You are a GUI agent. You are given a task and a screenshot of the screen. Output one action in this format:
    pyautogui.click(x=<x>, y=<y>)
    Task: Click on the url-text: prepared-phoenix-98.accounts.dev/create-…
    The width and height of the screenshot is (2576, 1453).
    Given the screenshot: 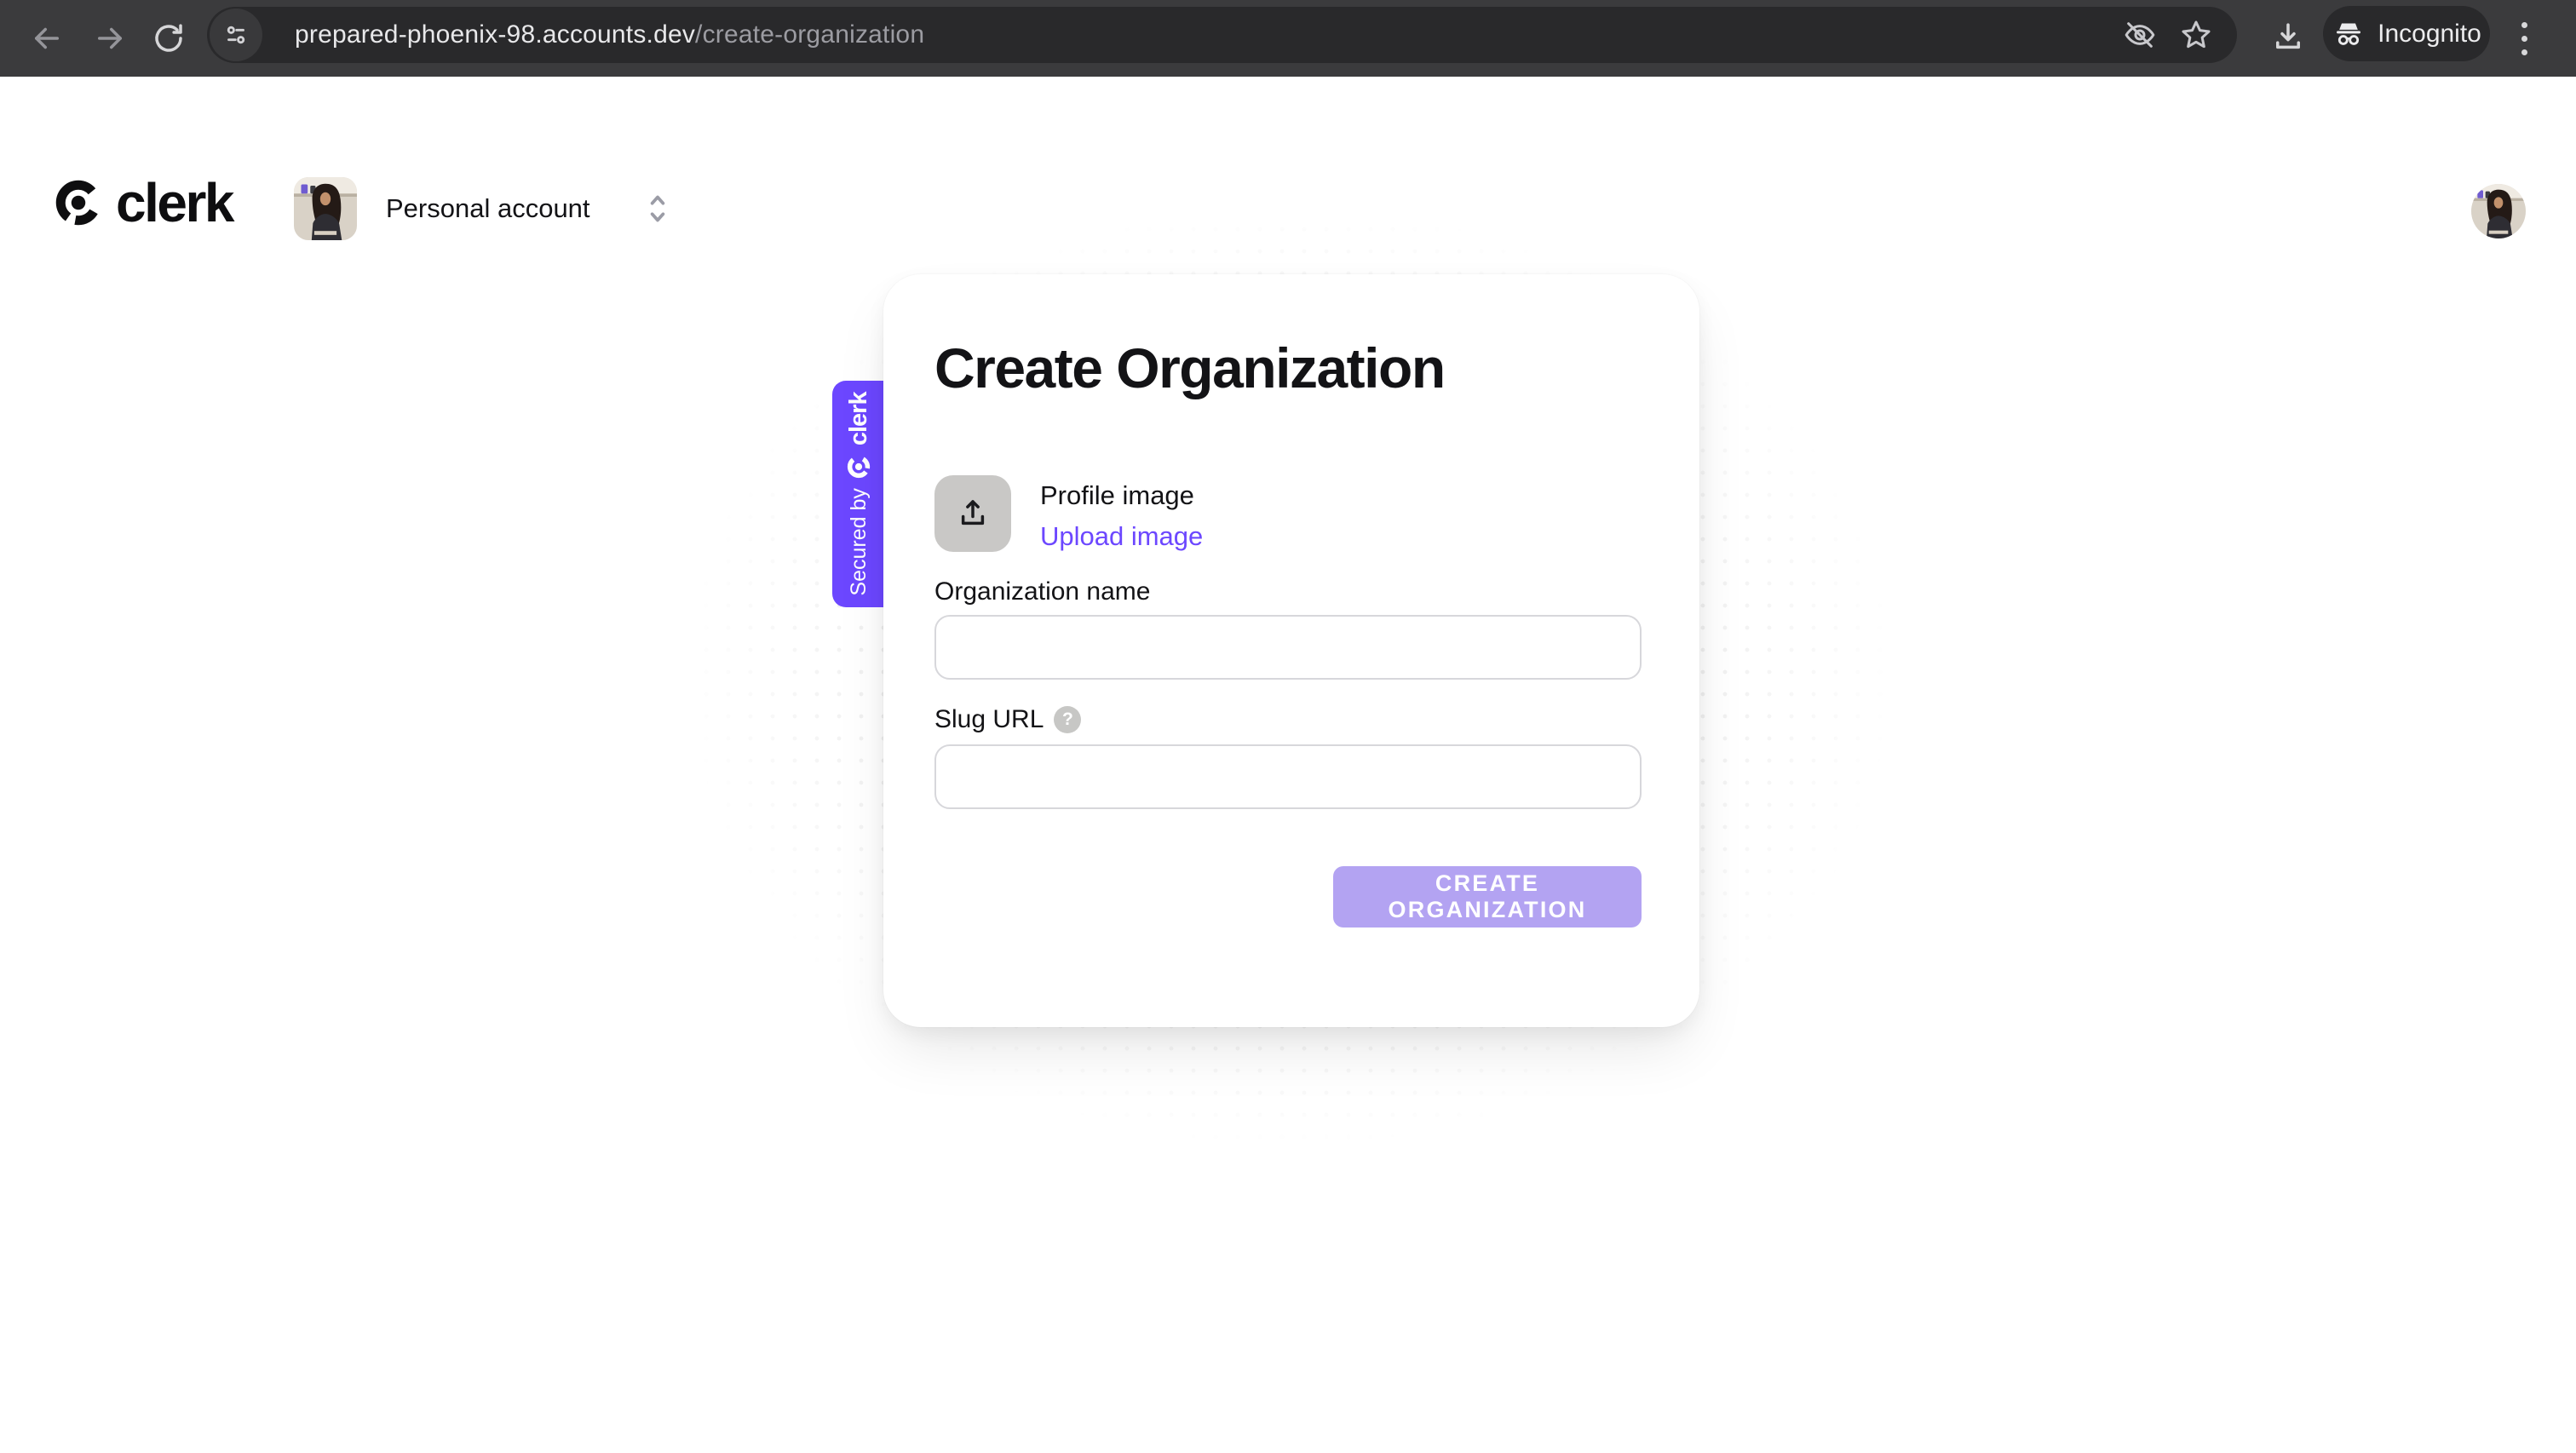 What is the action you would take?
    pyautogui.click(x=1209, y=34)
    